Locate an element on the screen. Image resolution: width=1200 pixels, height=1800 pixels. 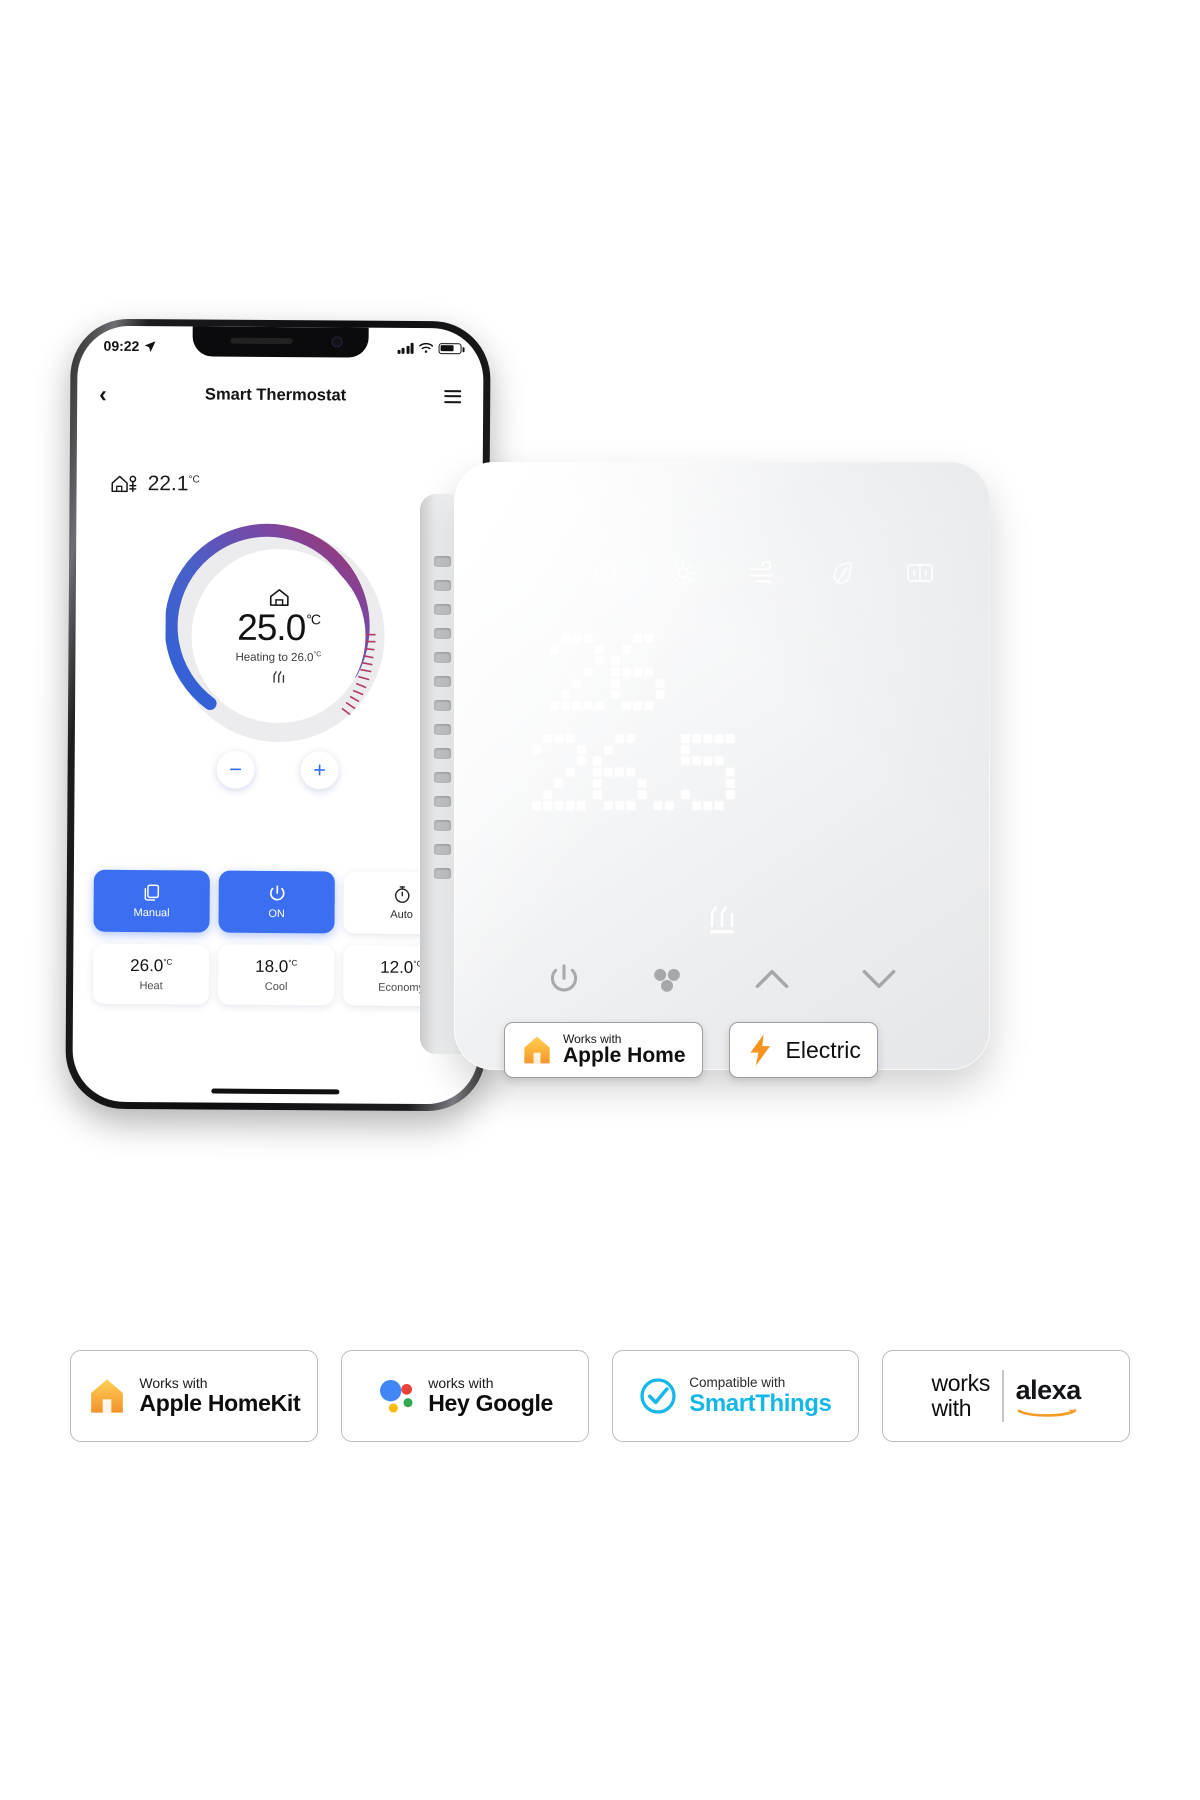
alexa-works-with-text: works with is located at coordinates (961, 1395).